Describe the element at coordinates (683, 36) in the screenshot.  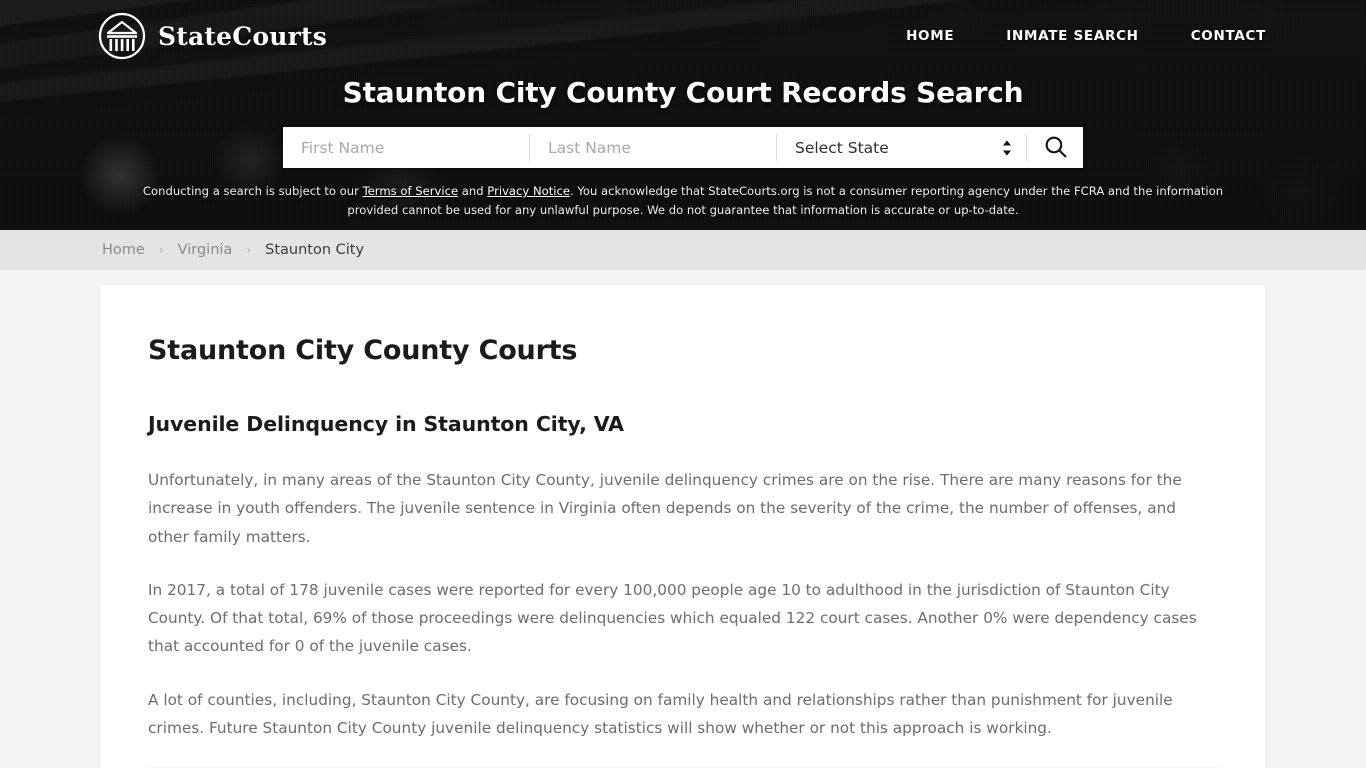
I see `top-bar: StateCourts HOME INMATE SEARCH CONTACT` at that location.